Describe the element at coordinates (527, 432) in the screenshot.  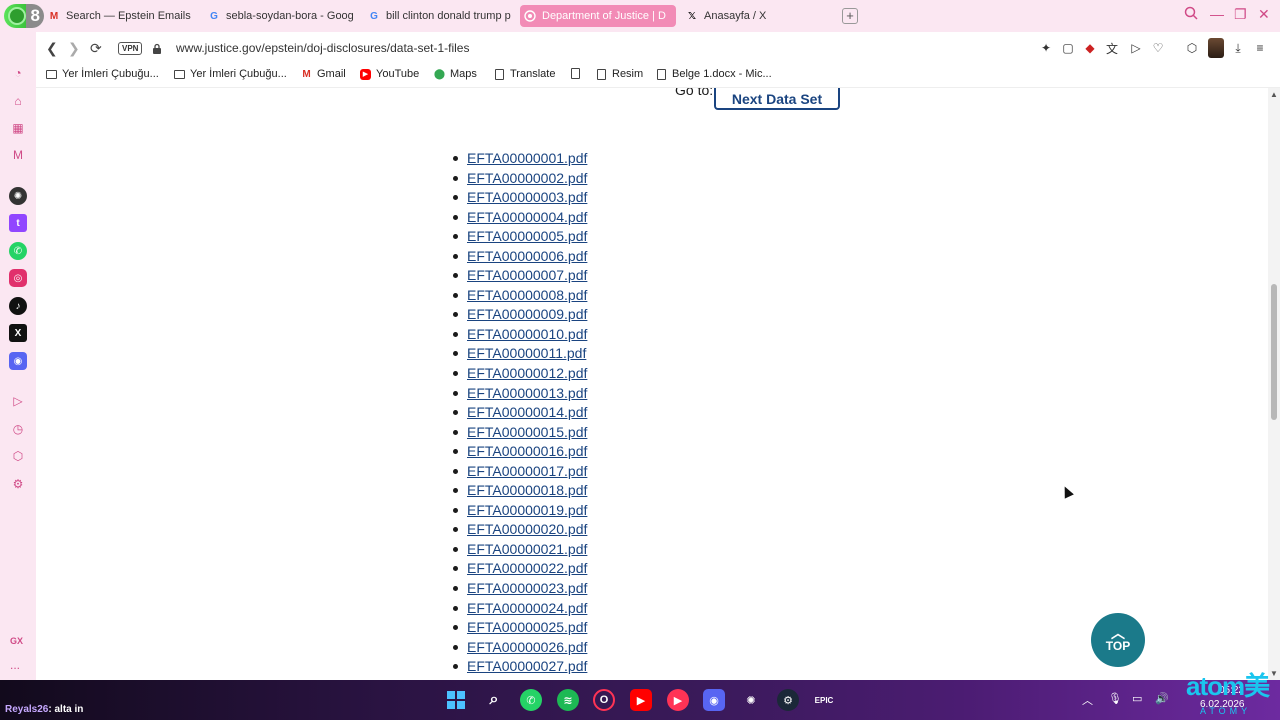
I see `file-link: EFTA00000015.pdf` at that location.